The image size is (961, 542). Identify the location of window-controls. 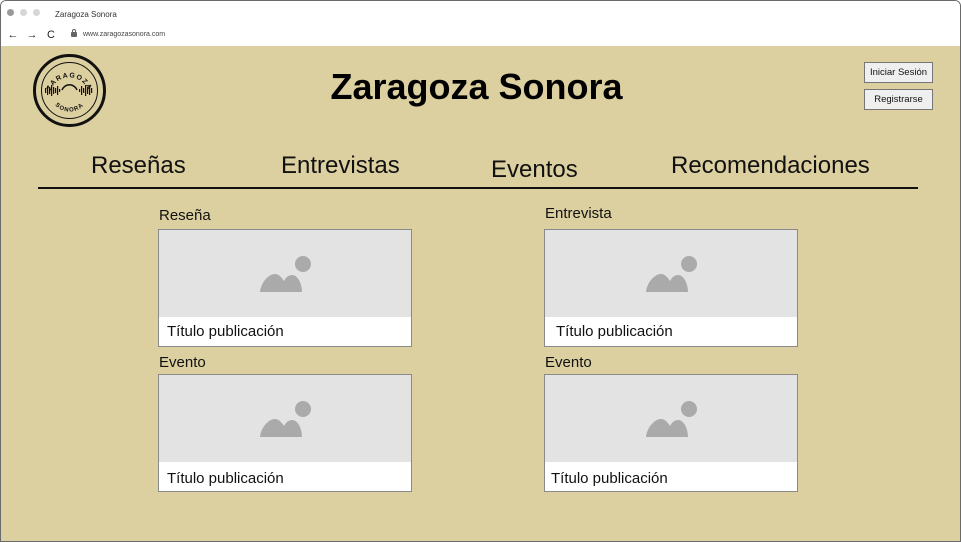
(23, 12).